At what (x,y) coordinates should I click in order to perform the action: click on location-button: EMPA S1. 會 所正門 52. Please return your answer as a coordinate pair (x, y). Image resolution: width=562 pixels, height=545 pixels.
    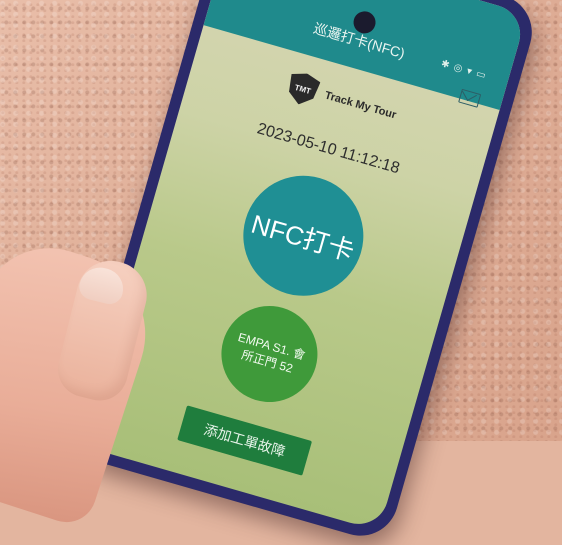
    Looking at the image, I should click on (269, 354).